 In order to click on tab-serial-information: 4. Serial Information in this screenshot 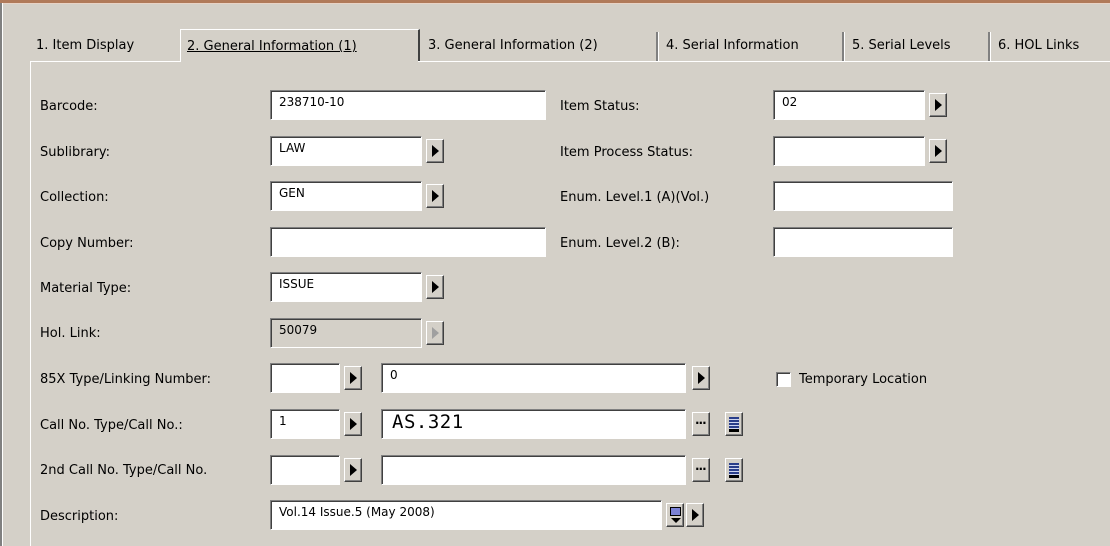, I will do `click(752, 46)`.